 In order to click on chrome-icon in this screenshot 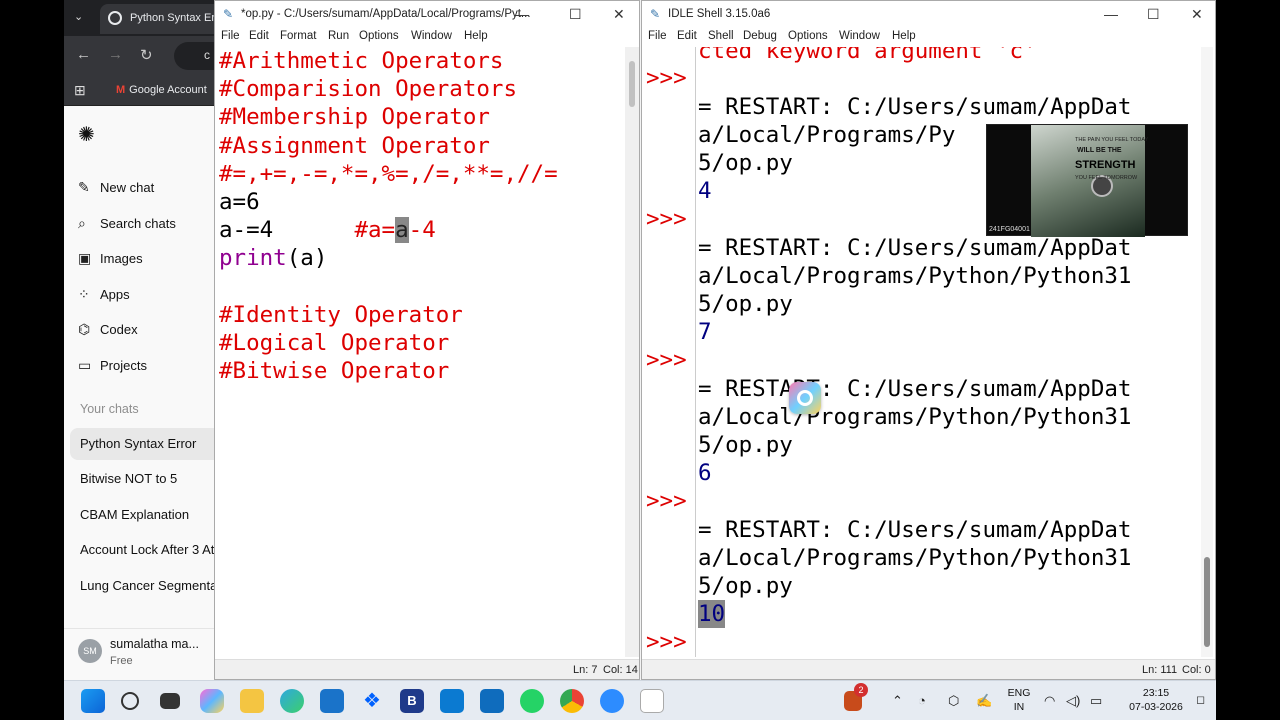, I will do `click(572, 701)`.